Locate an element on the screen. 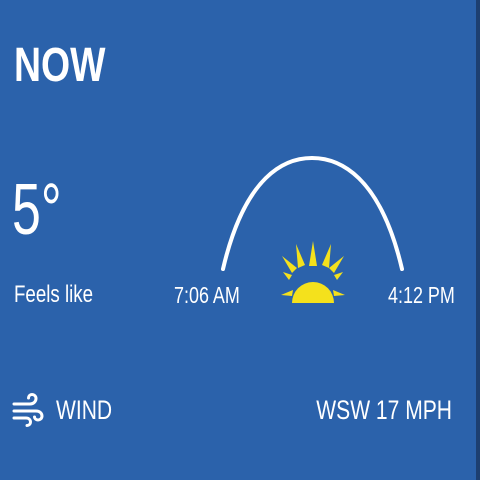 This screenshot has width=480, height=480. edge-divider is located at coordinates (478, 240).